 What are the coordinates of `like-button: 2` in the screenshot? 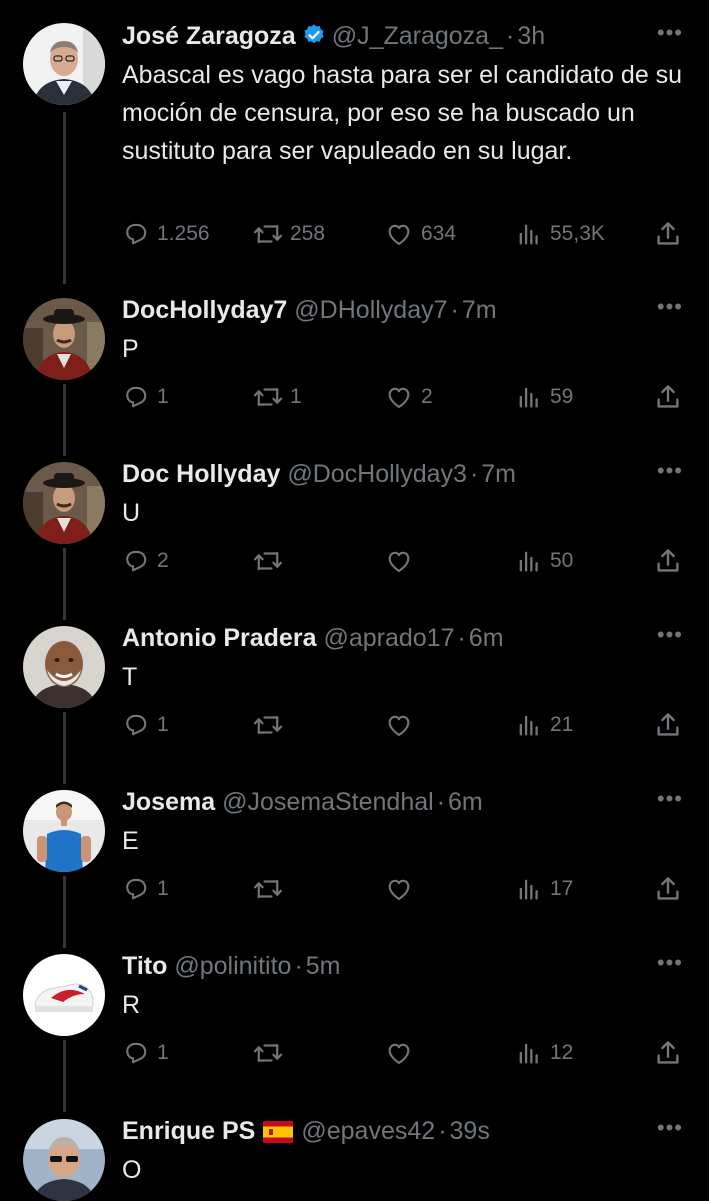 It's located at (408, 397).